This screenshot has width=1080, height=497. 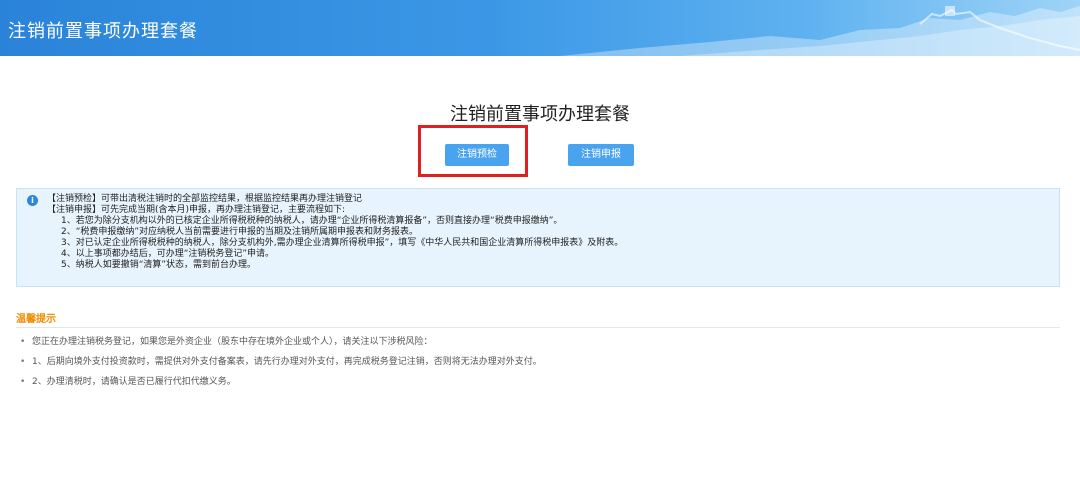 What do you see at coordinates (134, 382) in the screenshot?
I see `tip-text: 2、办理清税时，请确认是否已履行代扣代缴义务。` at bounding box center [134, 382].